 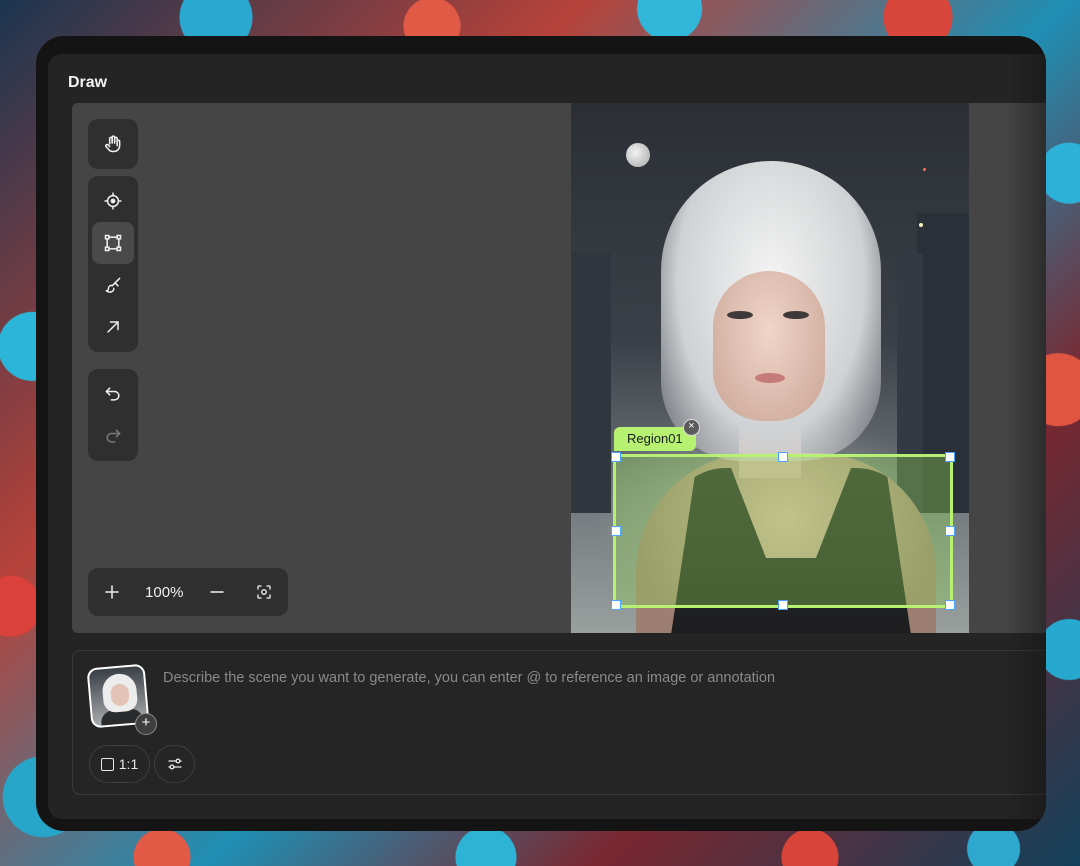 What do you see at coordinates (638, 155) in the screenshot?
I see `moon` at bounding box center [638, 155].